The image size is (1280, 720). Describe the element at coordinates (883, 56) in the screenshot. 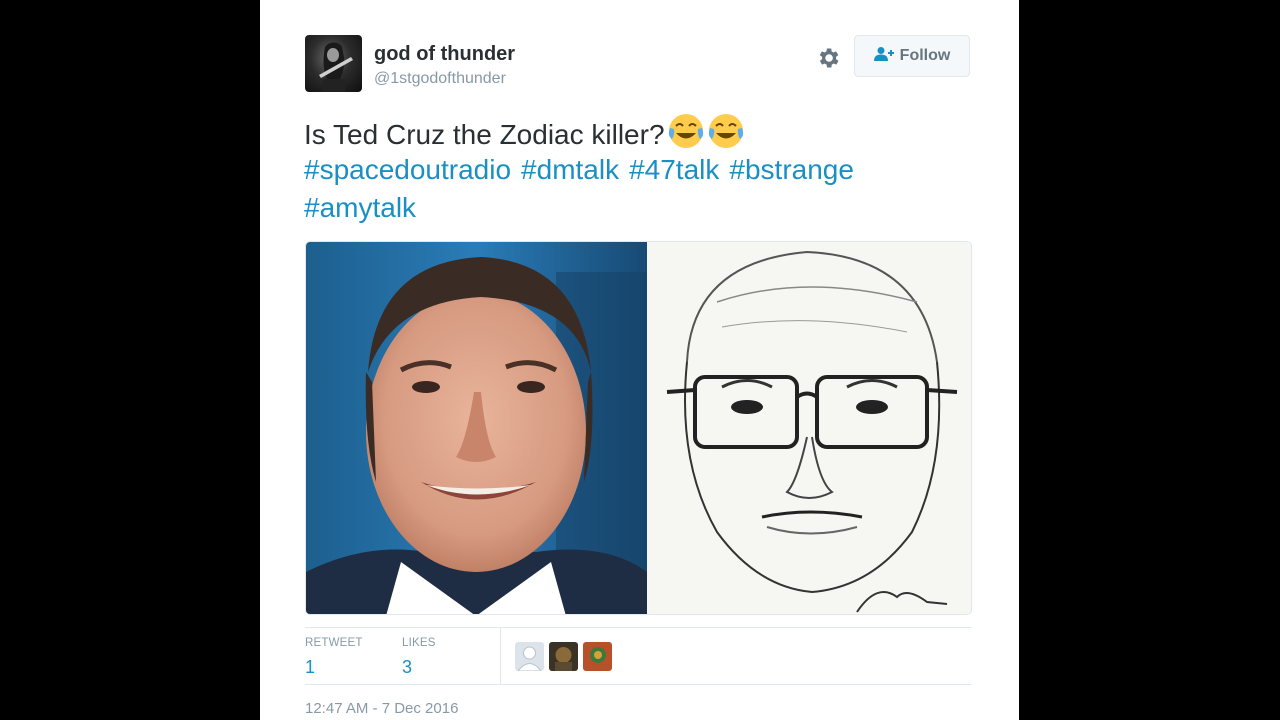

I see `add-user-icon` at that location.